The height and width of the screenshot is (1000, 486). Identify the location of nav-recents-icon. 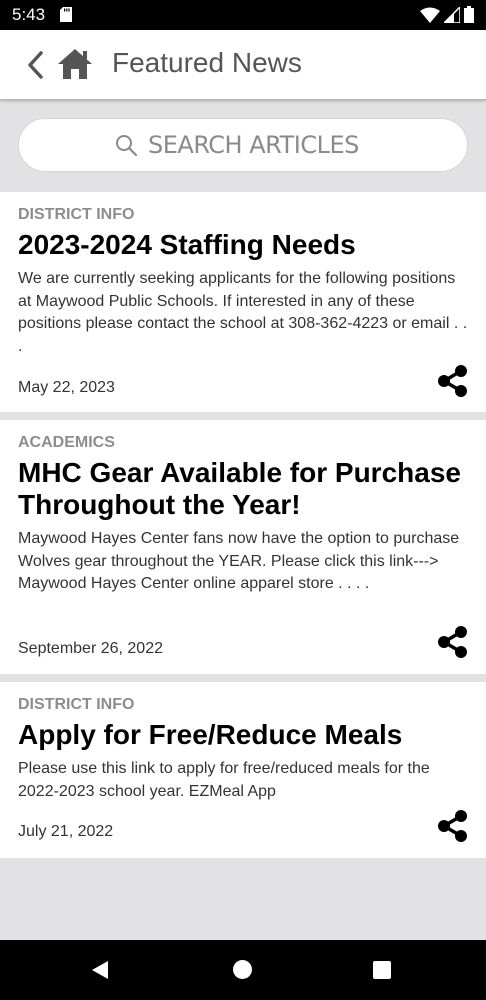
(382, 970).